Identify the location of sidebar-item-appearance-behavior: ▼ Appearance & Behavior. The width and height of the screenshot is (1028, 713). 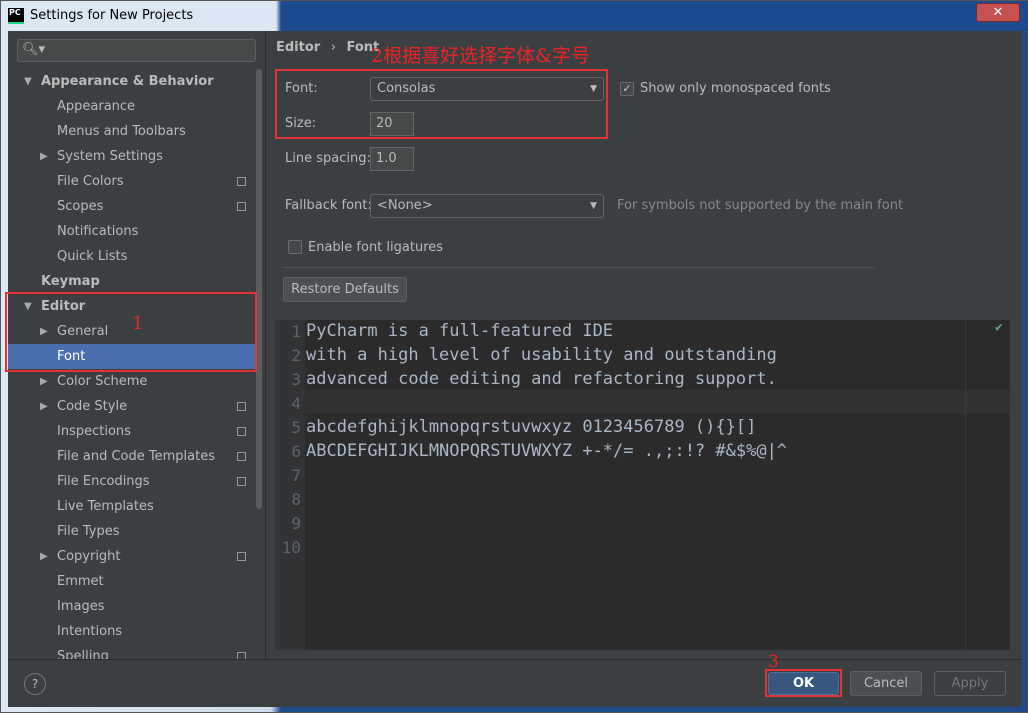
(133, 81).